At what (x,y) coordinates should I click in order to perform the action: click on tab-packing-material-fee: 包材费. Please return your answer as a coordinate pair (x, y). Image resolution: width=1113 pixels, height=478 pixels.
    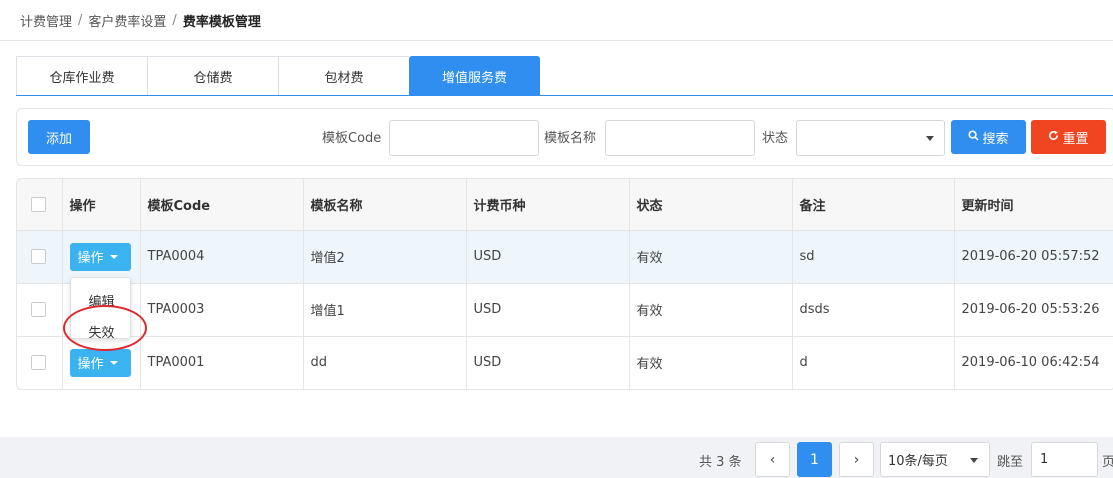
    Looking at the image, I should click on (343, 76).